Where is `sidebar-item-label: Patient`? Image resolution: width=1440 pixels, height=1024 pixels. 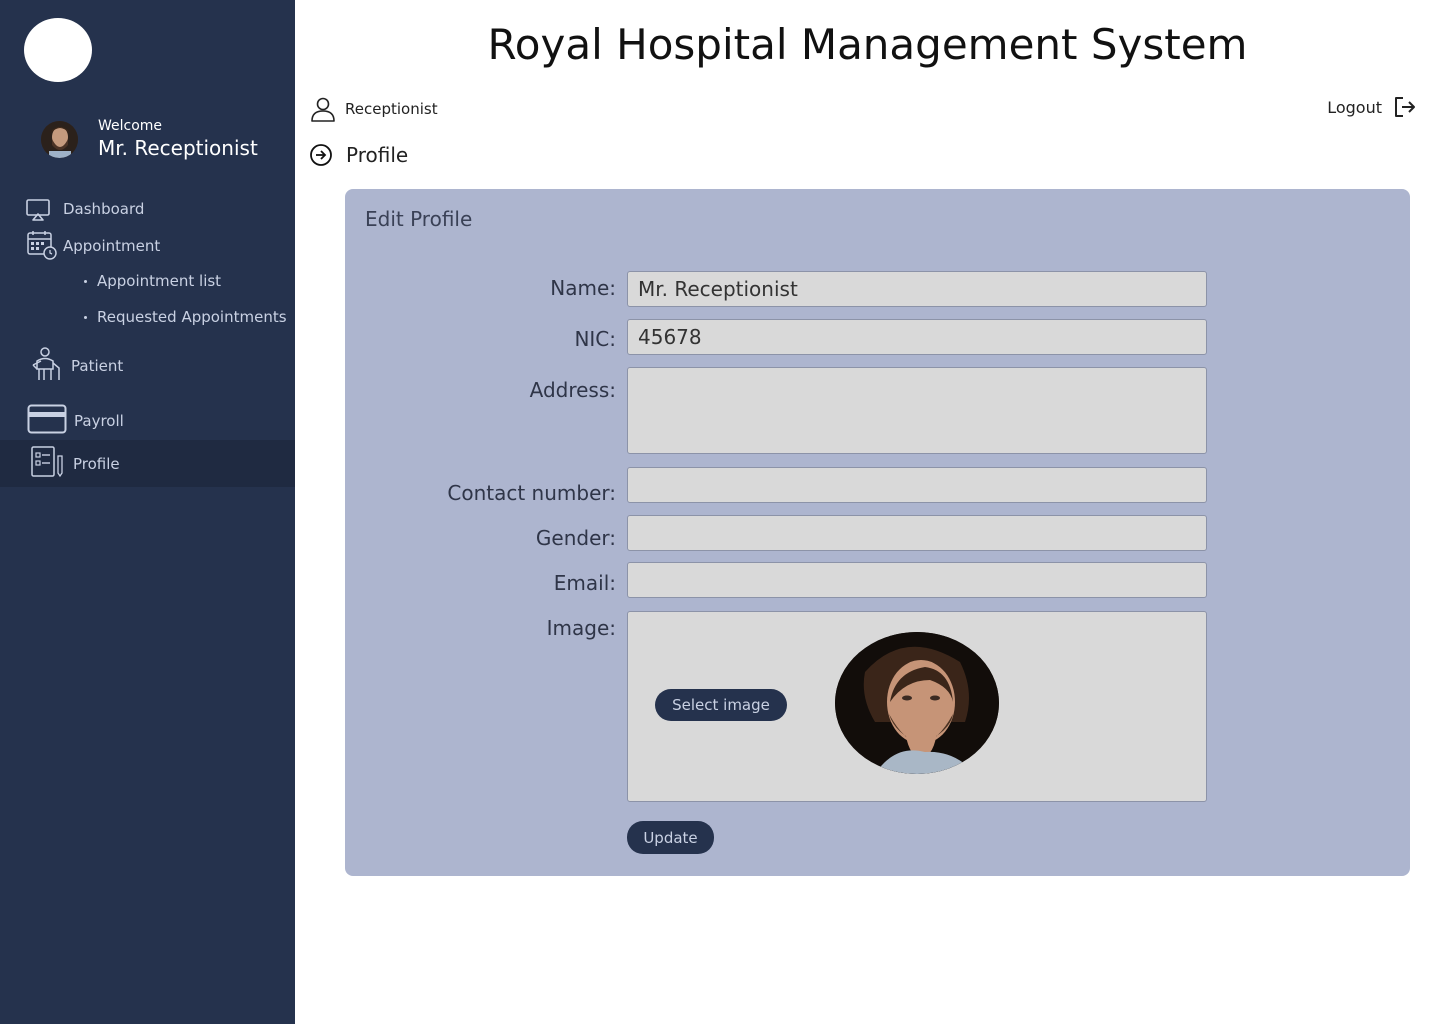 sidebar-item-label: Patient is located at coordinates (97, 366).